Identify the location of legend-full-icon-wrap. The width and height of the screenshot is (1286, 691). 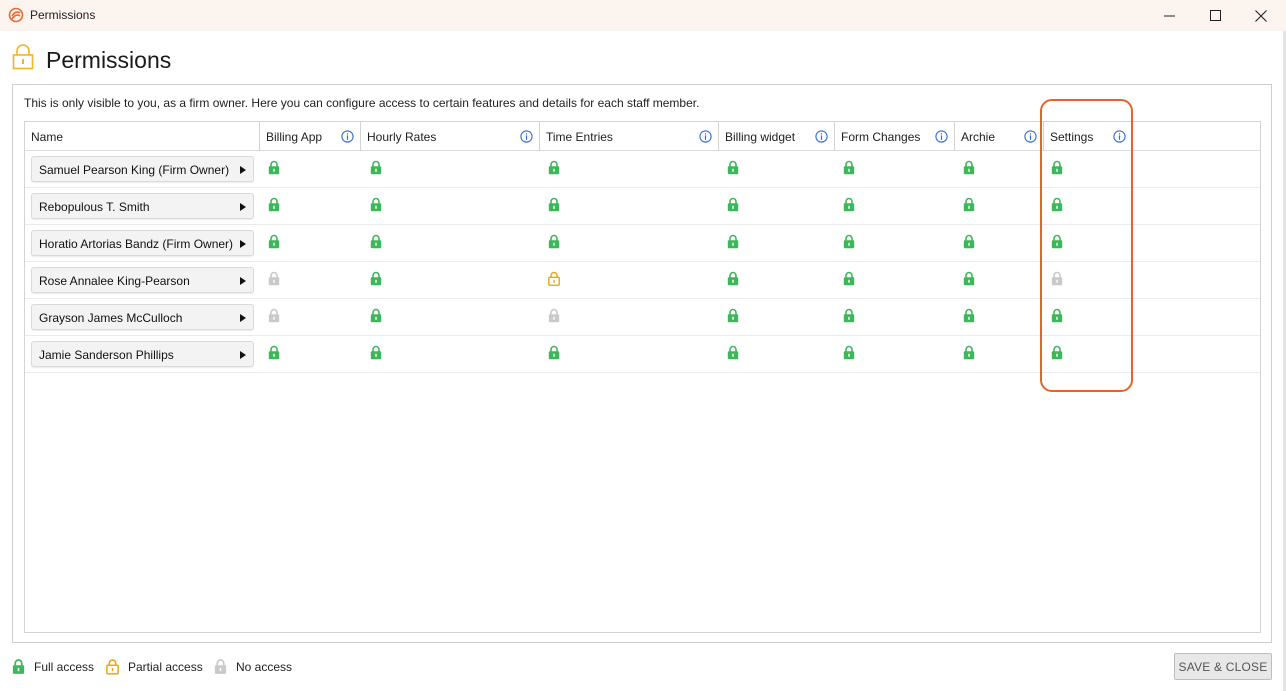
(18, 669).